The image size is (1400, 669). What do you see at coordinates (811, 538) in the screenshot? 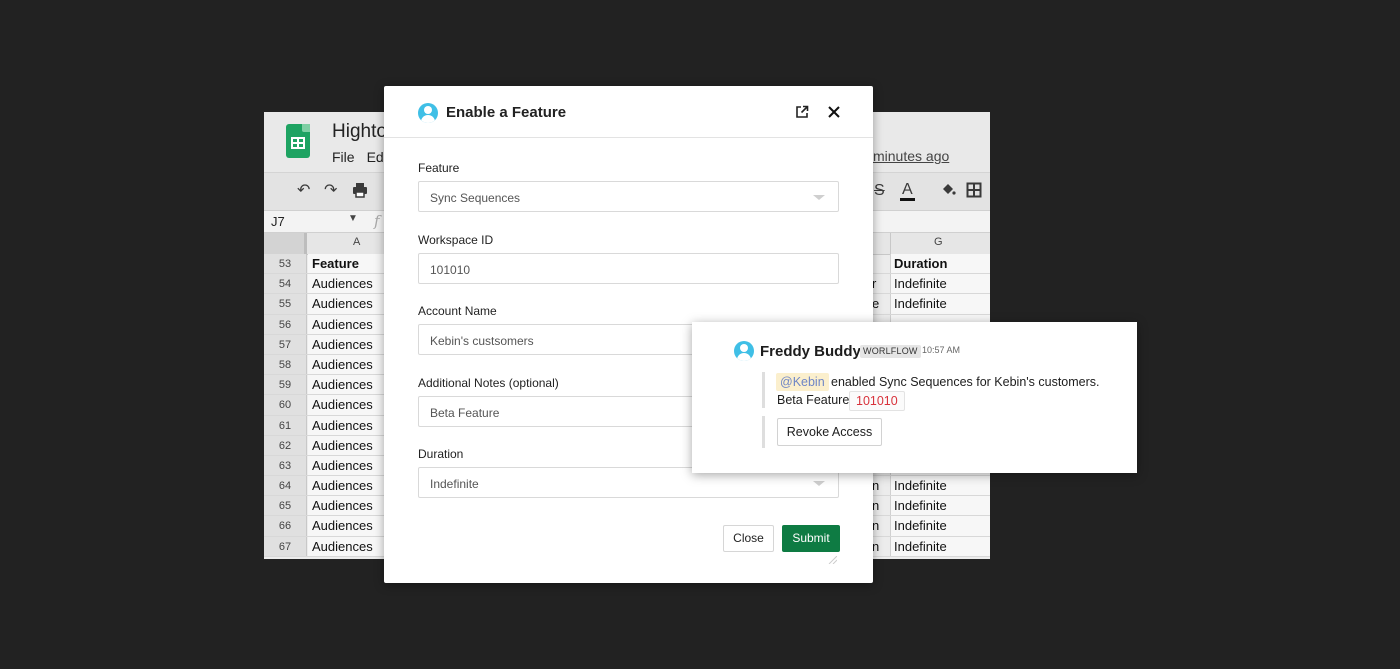
I see `submit-button: Submit` at bounding box center [811, 538].